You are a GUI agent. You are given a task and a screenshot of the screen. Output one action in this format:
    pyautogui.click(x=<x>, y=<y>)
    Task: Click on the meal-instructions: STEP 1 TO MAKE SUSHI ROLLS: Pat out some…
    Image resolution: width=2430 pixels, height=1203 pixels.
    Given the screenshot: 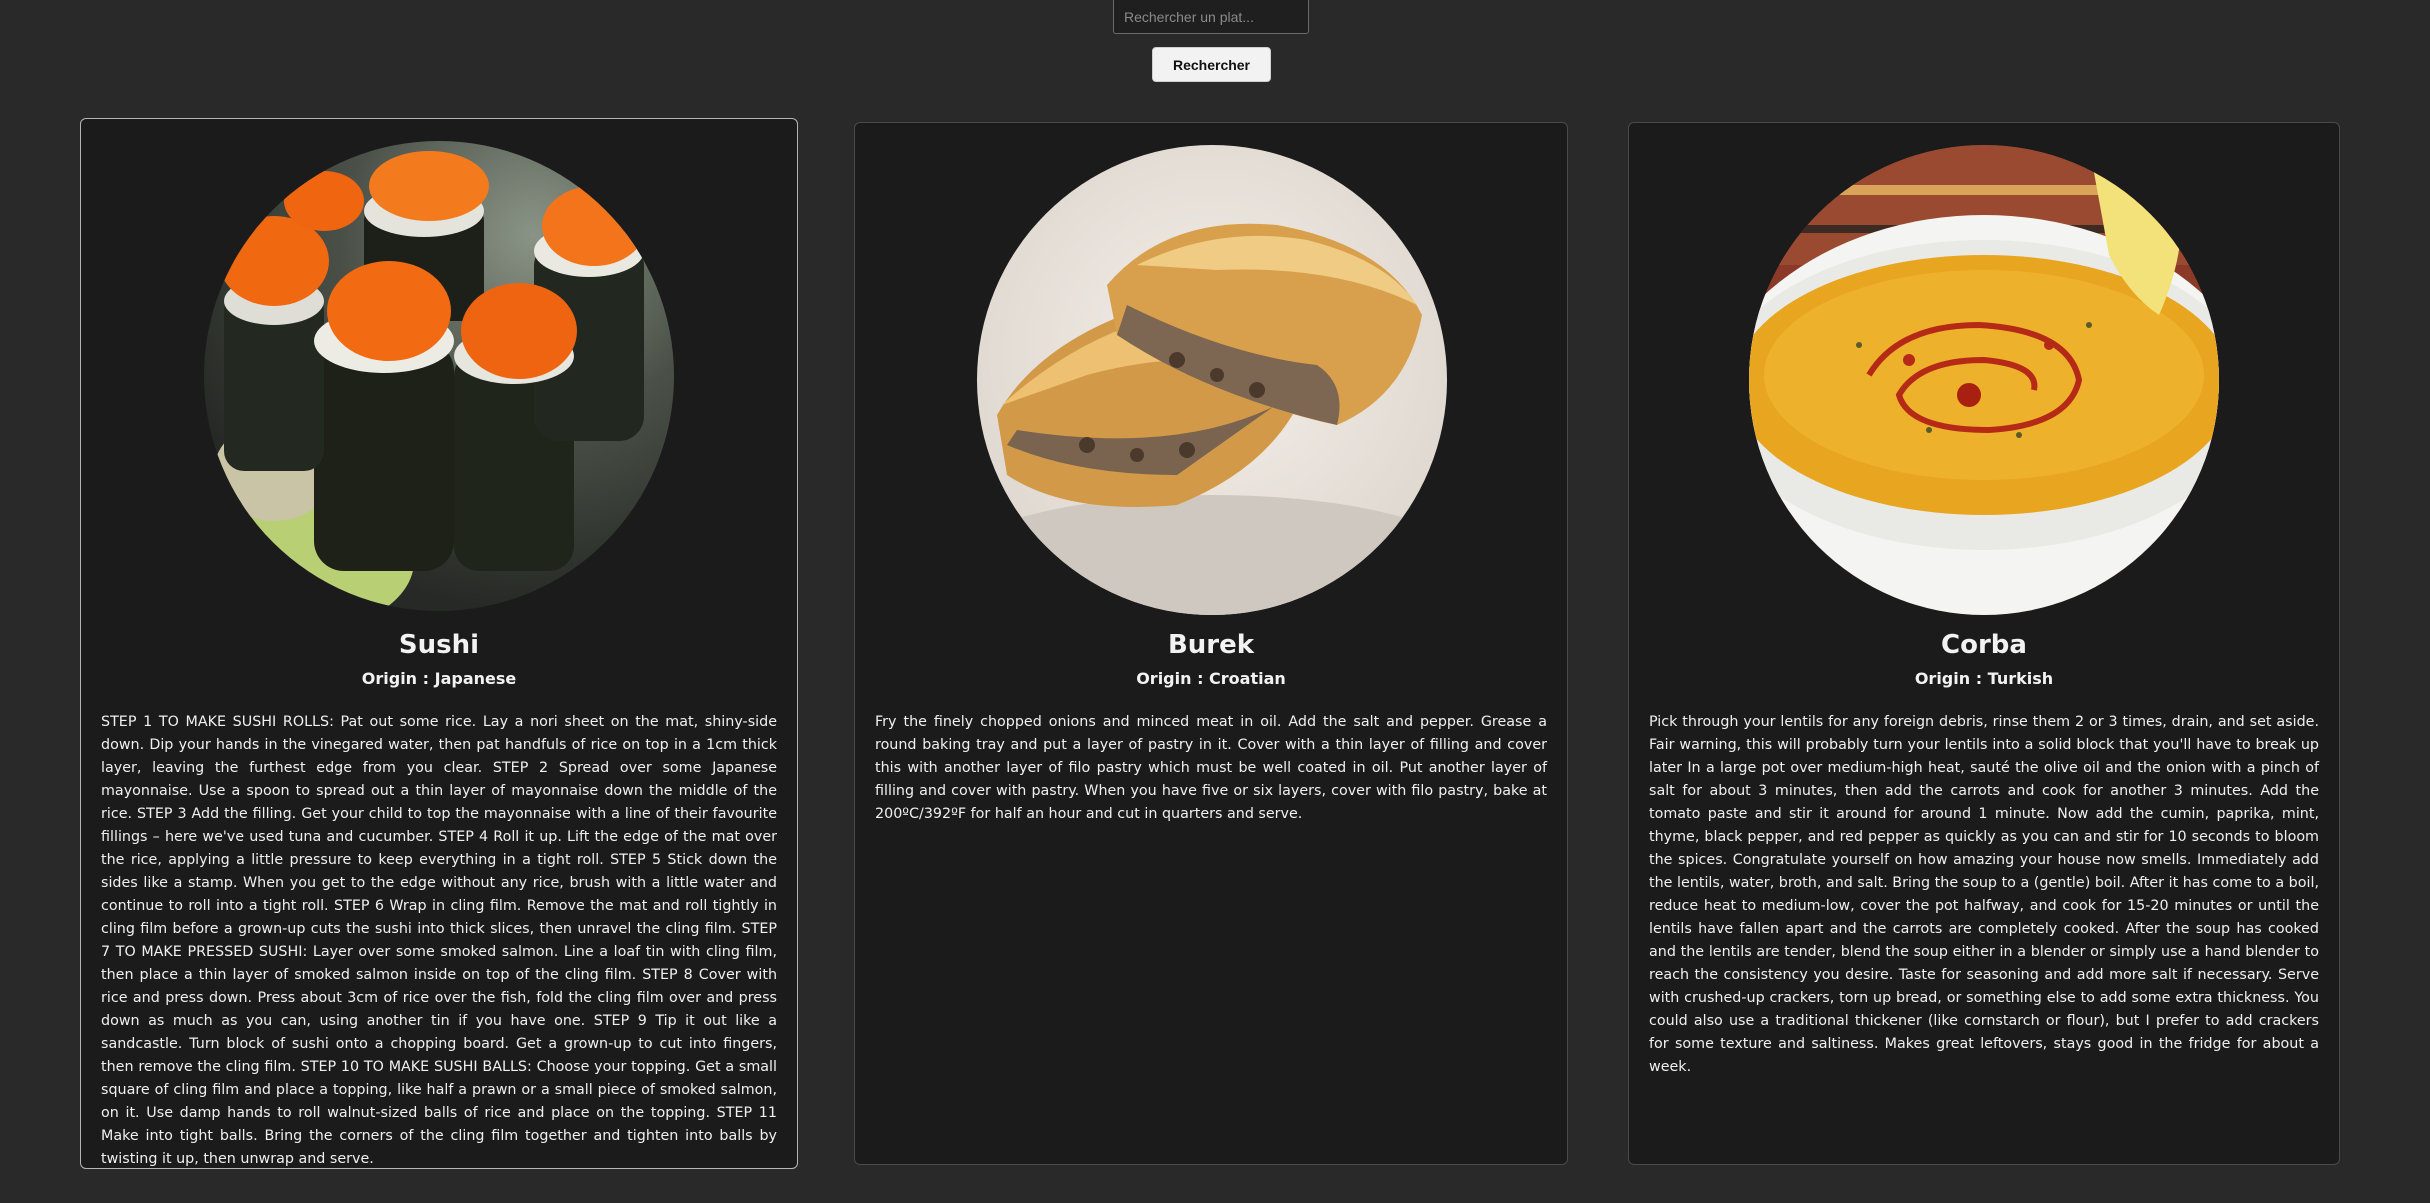 What is the action you would take?
    pyautogui.click(x=439, y=940)
    